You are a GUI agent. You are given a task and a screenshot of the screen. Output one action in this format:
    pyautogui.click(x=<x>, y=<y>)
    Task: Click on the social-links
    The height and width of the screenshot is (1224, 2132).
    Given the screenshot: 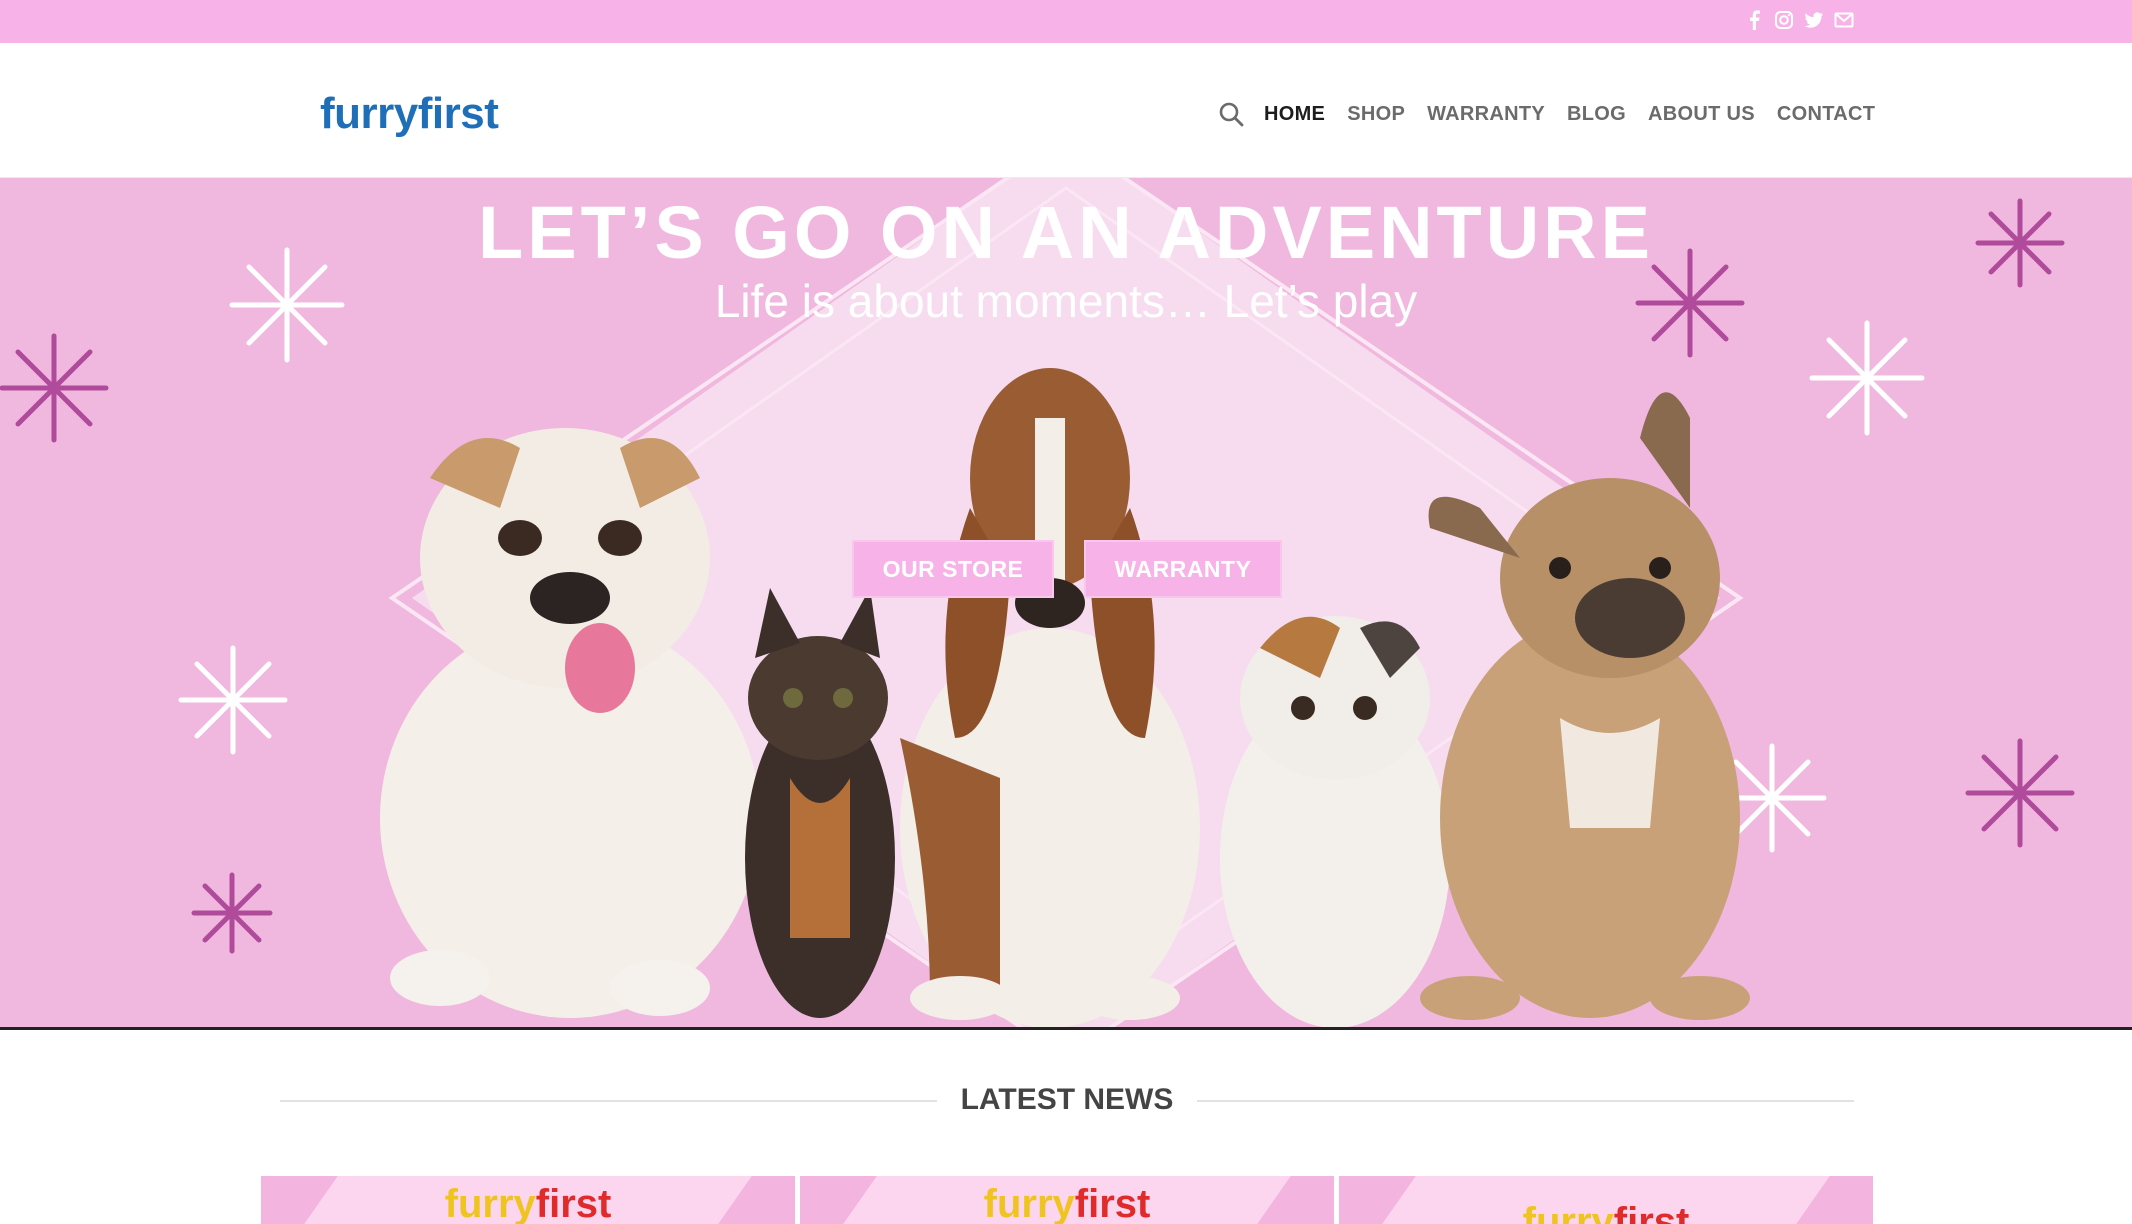 What is the action you would take?
    pyautogui.click(x=1799, y=20)
    